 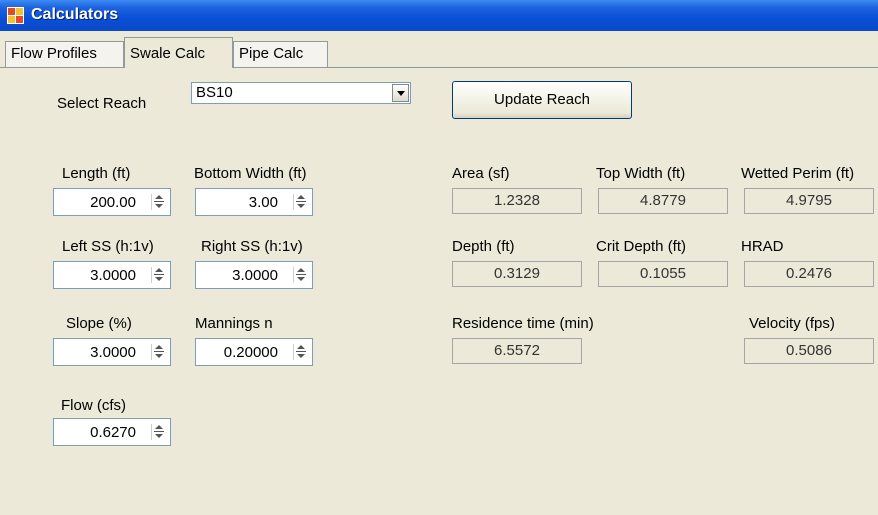 I want to click on slope-label: Slope (%), so click(x=99, y=323).